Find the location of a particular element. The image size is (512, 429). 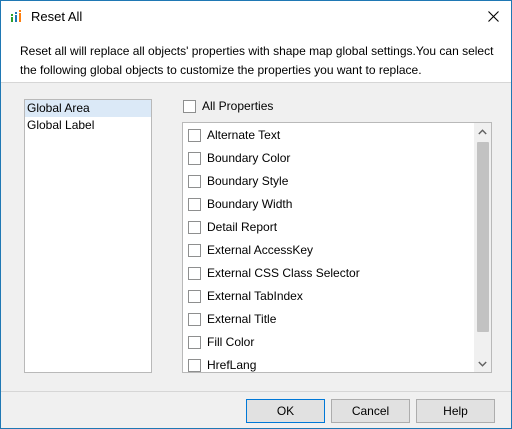

property-checkbox: External TabIndex is located at coordinates (245, 296).